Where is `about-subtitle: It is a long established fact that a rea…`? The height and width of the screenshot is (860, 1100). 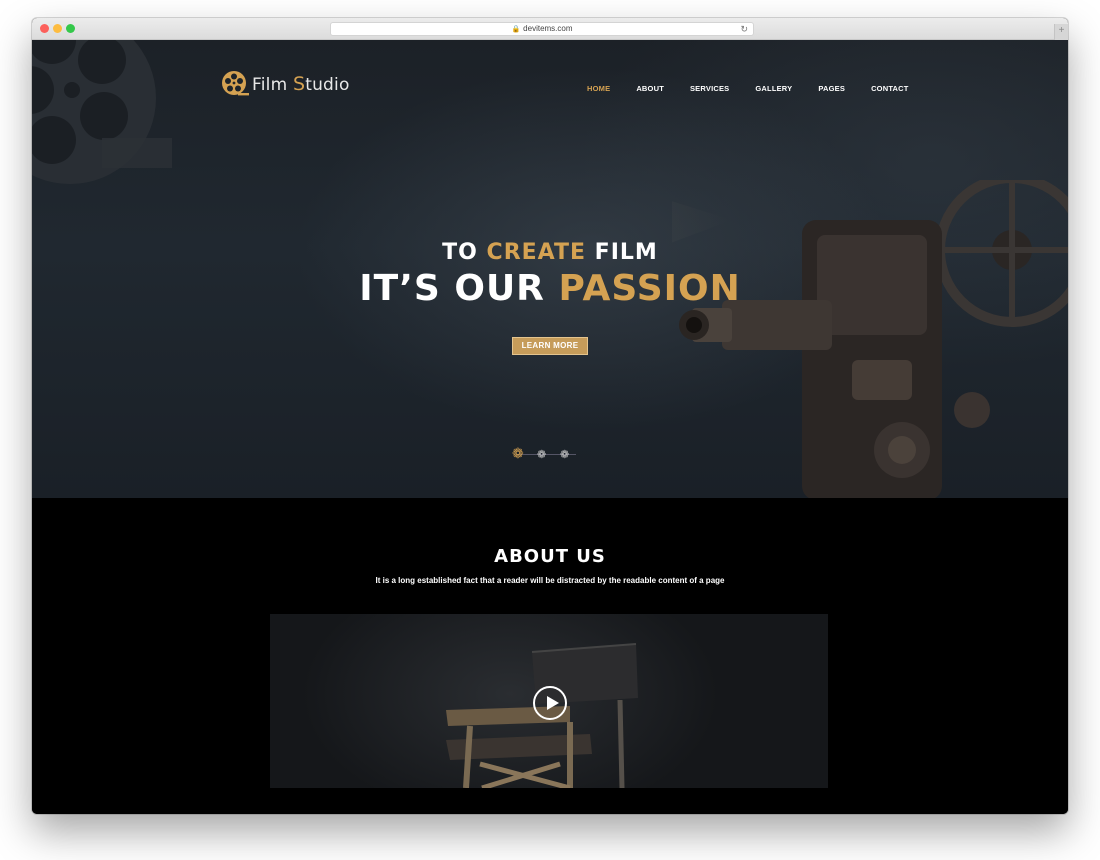
about-subtitle: It is a long established fact that a rea… is located at coordinates (550, 580).